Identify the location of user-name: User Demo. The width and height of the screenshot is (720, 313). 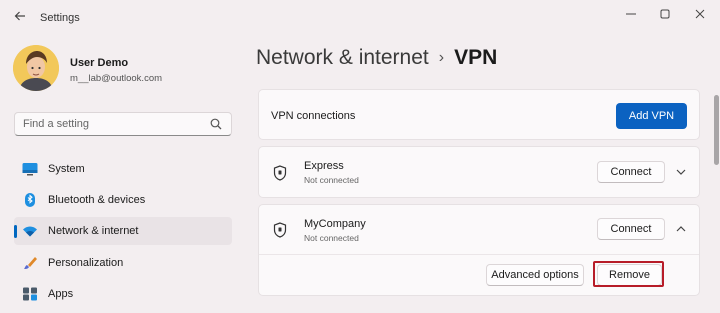
(99, 63).